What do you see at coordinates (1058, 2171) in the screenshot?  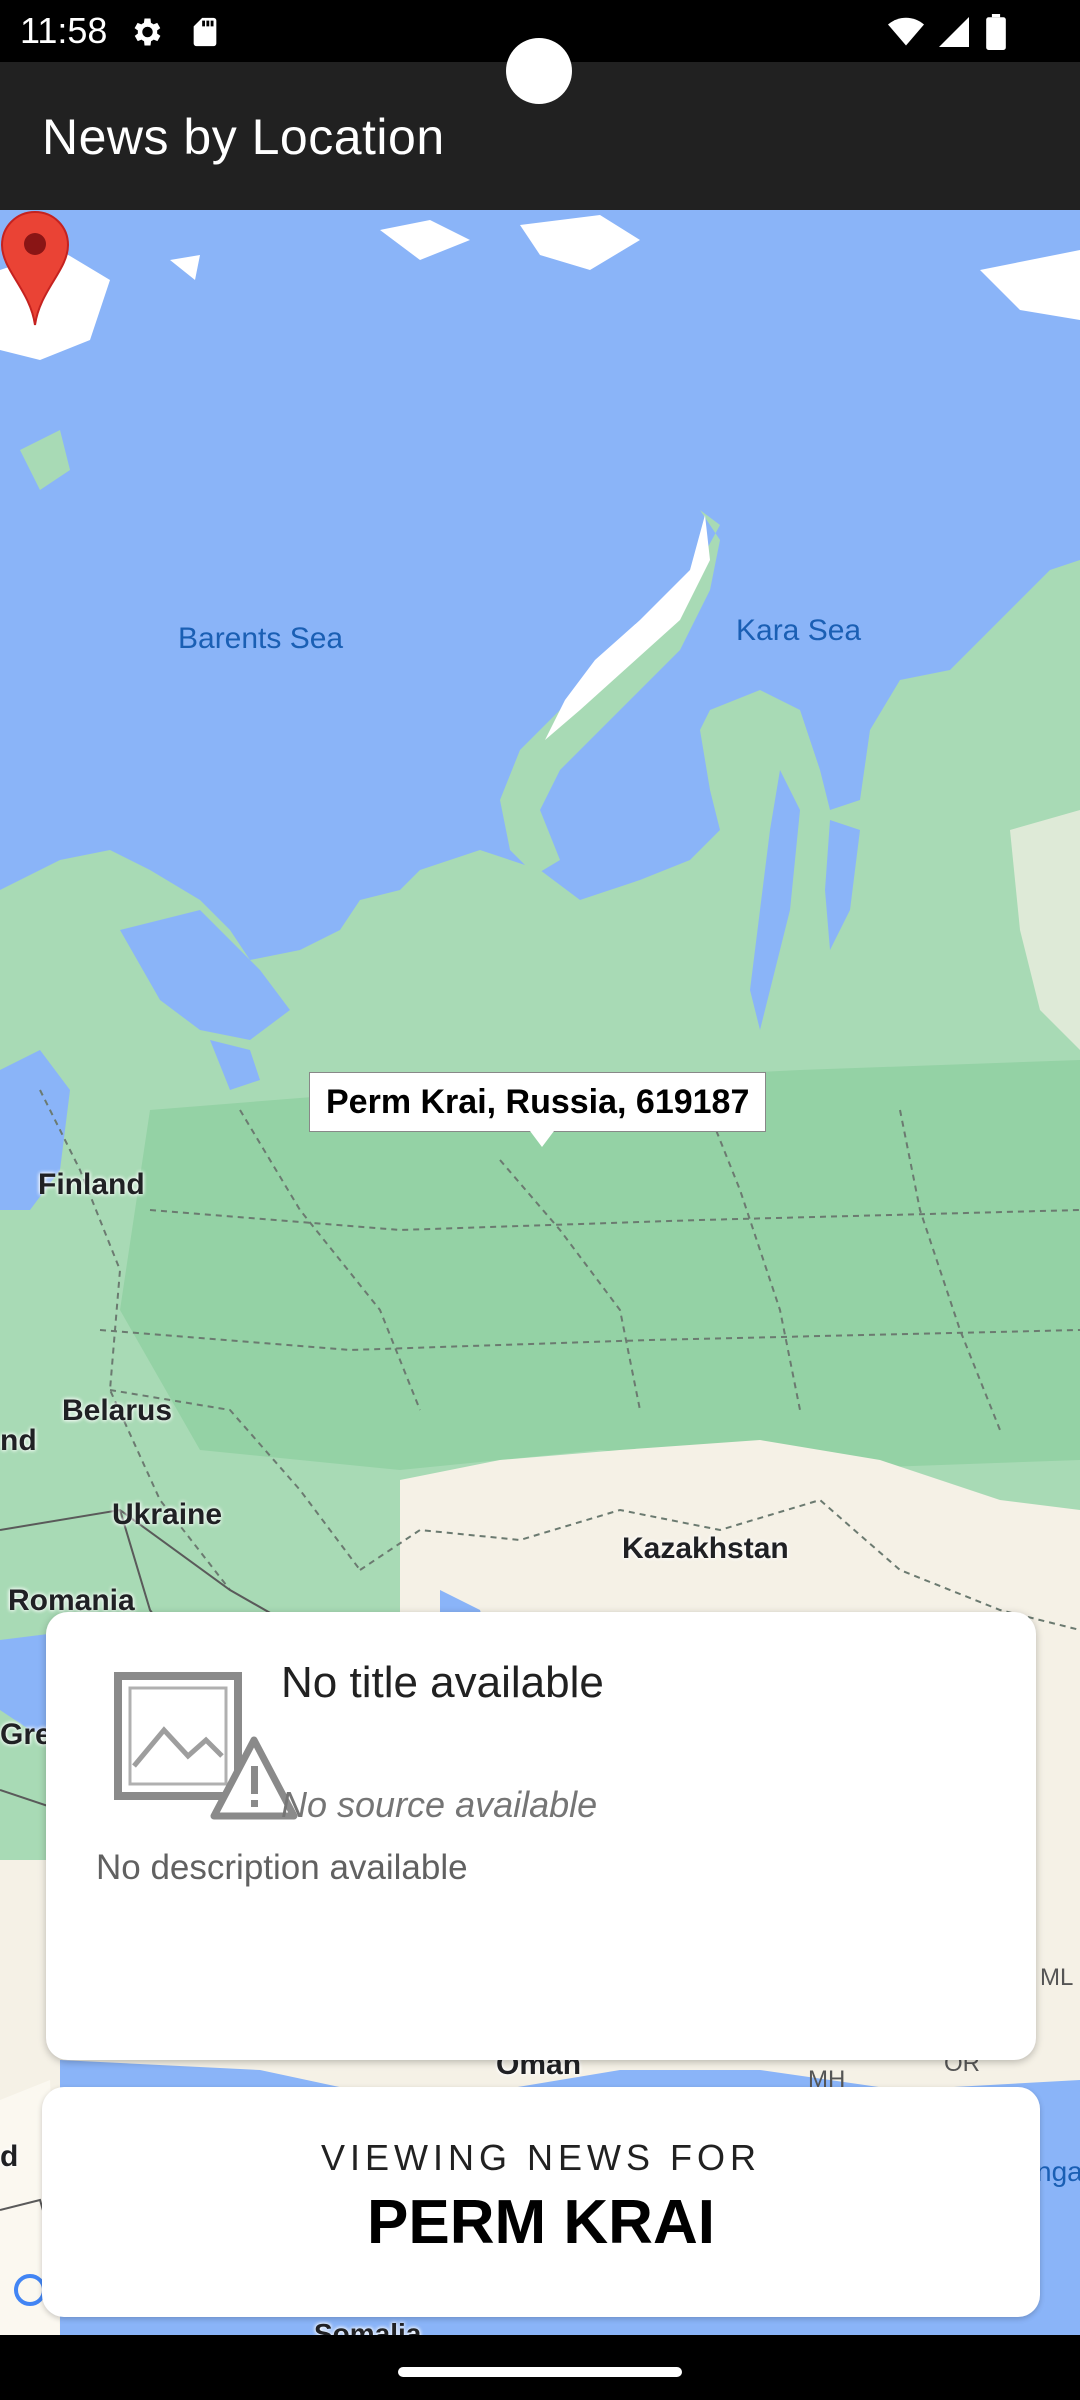 I see `map-label-nga-fragment: nga` at bounding box center [1058, 2171].